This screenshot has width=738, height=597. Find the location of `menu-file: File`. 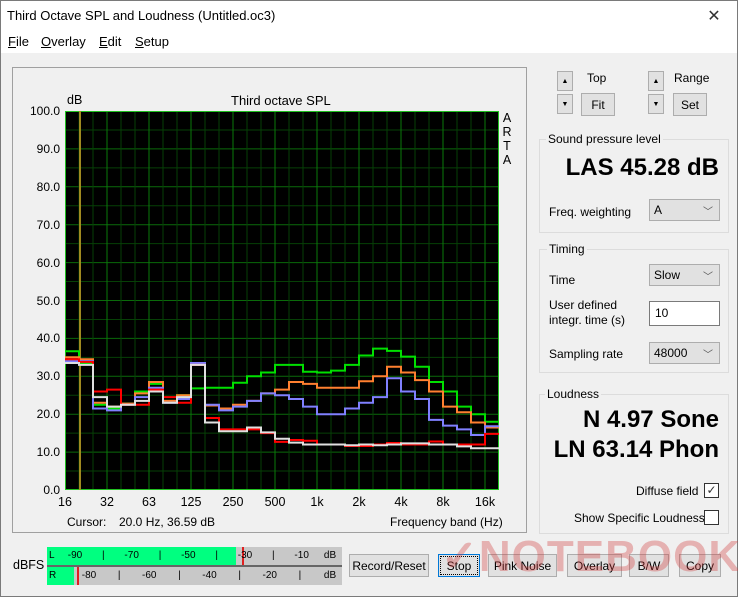

menu-file: File is located at coordinates (18, 41).